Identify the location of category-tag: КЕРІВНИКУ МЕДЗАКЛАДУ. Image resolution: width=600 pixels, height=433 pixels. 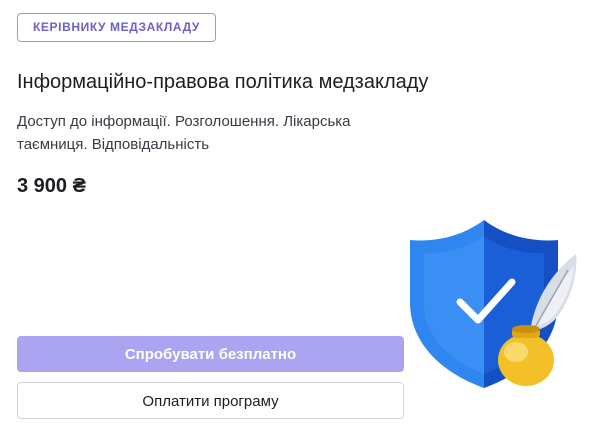
(116, 27).